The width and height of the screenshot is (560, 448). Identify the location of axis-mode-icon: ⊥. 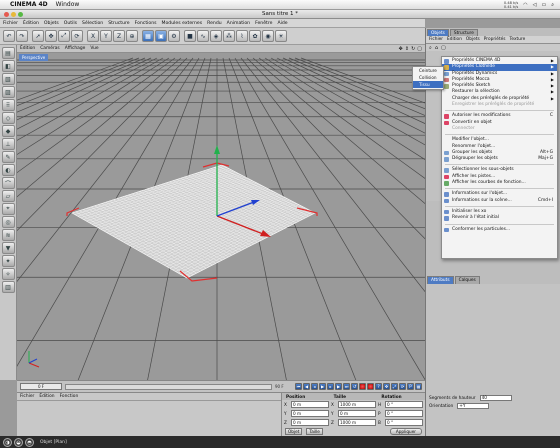
(8, 144).